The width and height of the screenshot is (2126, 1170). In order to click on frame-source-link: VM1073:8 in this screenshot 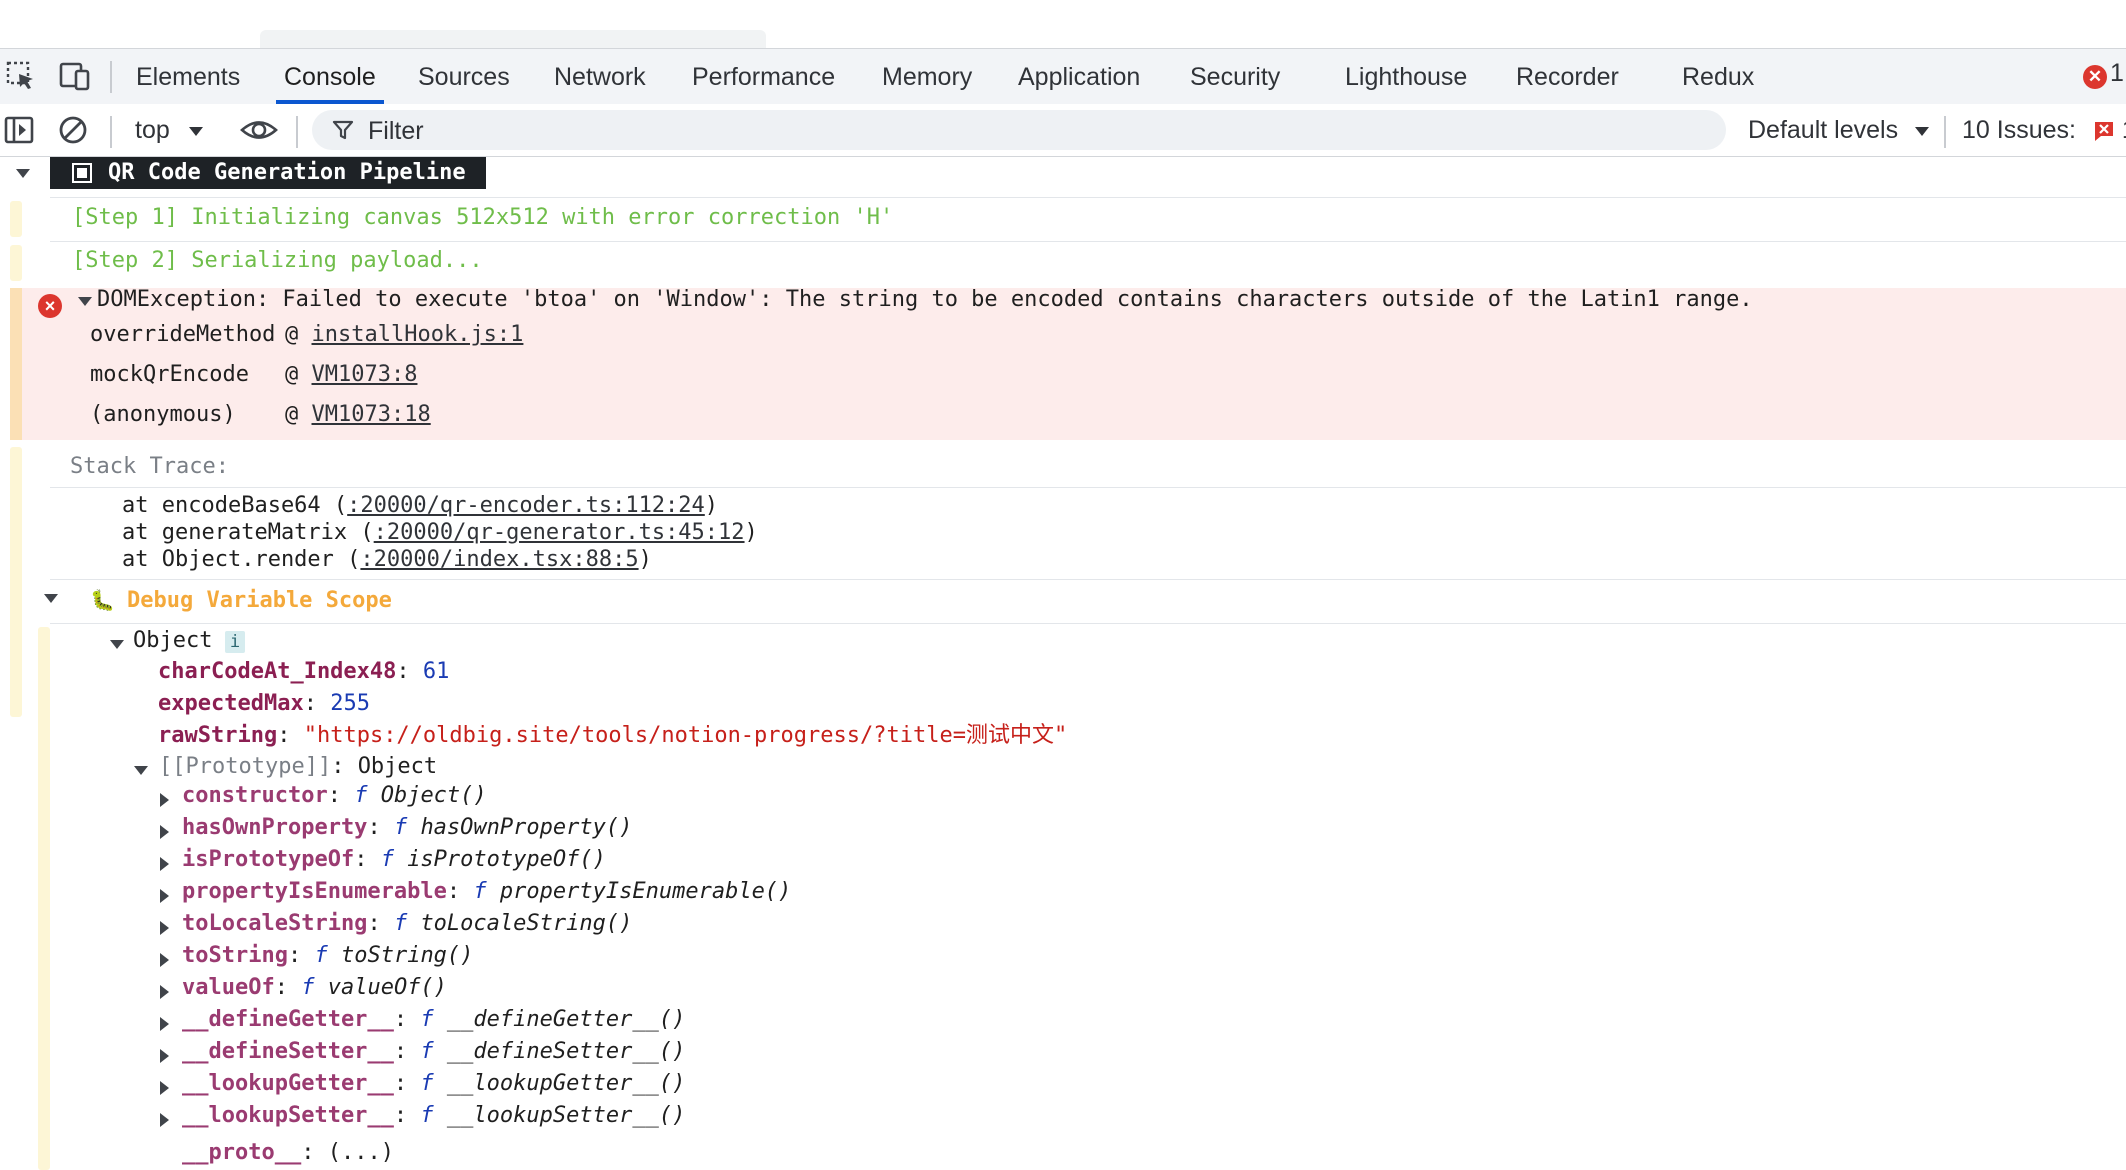, I will do `click(365, 374)`.